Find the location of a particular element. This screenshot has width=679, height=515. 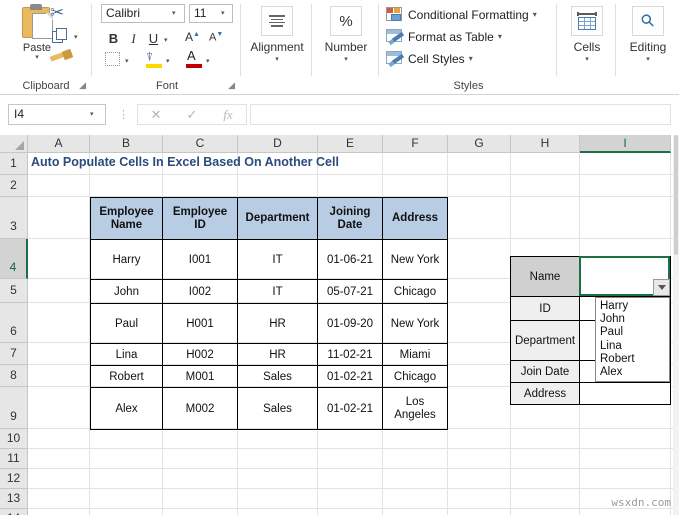

copy-icon is located at coordinates (61, 36).